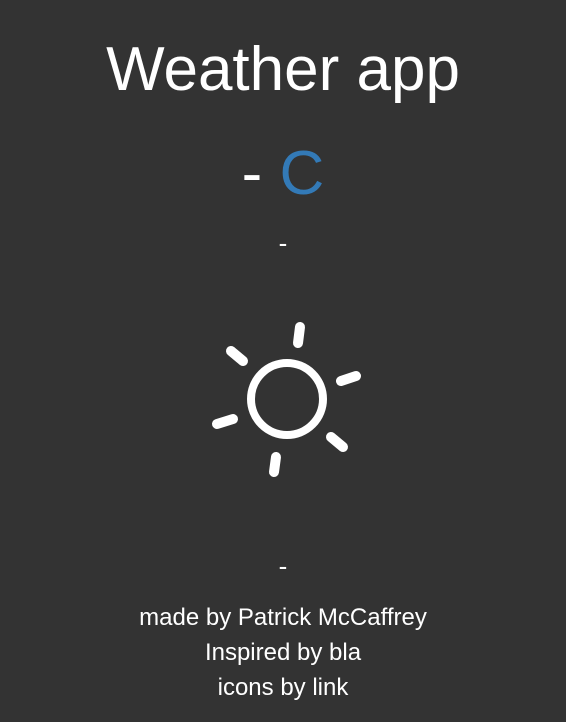  I want to click on weather-icon-container, so click(288, 400).